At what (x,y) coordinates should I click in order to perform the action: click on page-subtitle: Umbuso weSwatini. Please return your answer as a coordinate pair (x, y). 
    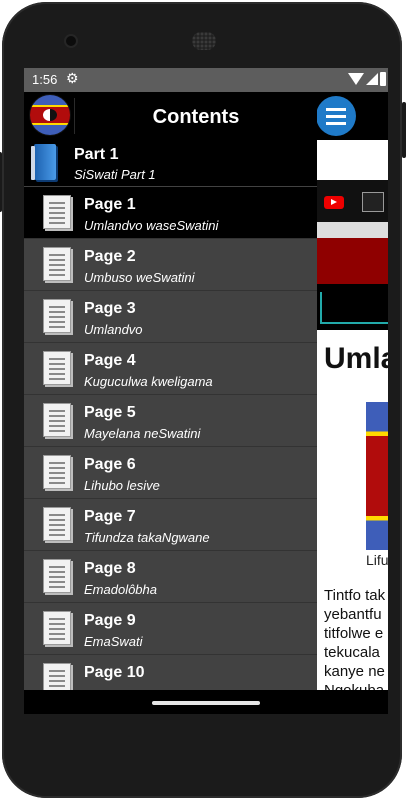
    Looking at the image, I should click on (139, 277).